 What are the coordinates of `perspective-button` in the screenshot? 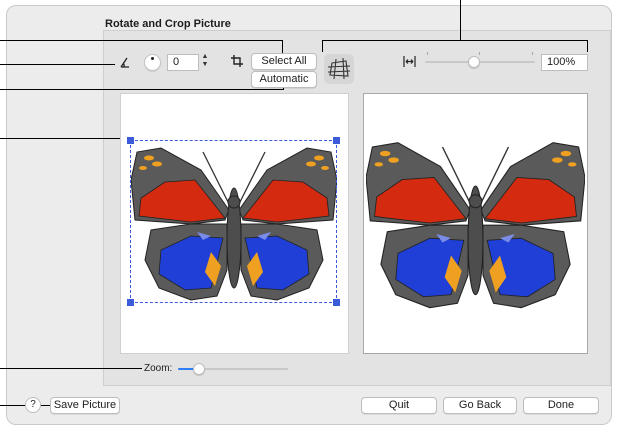 It's located at (339, 69).